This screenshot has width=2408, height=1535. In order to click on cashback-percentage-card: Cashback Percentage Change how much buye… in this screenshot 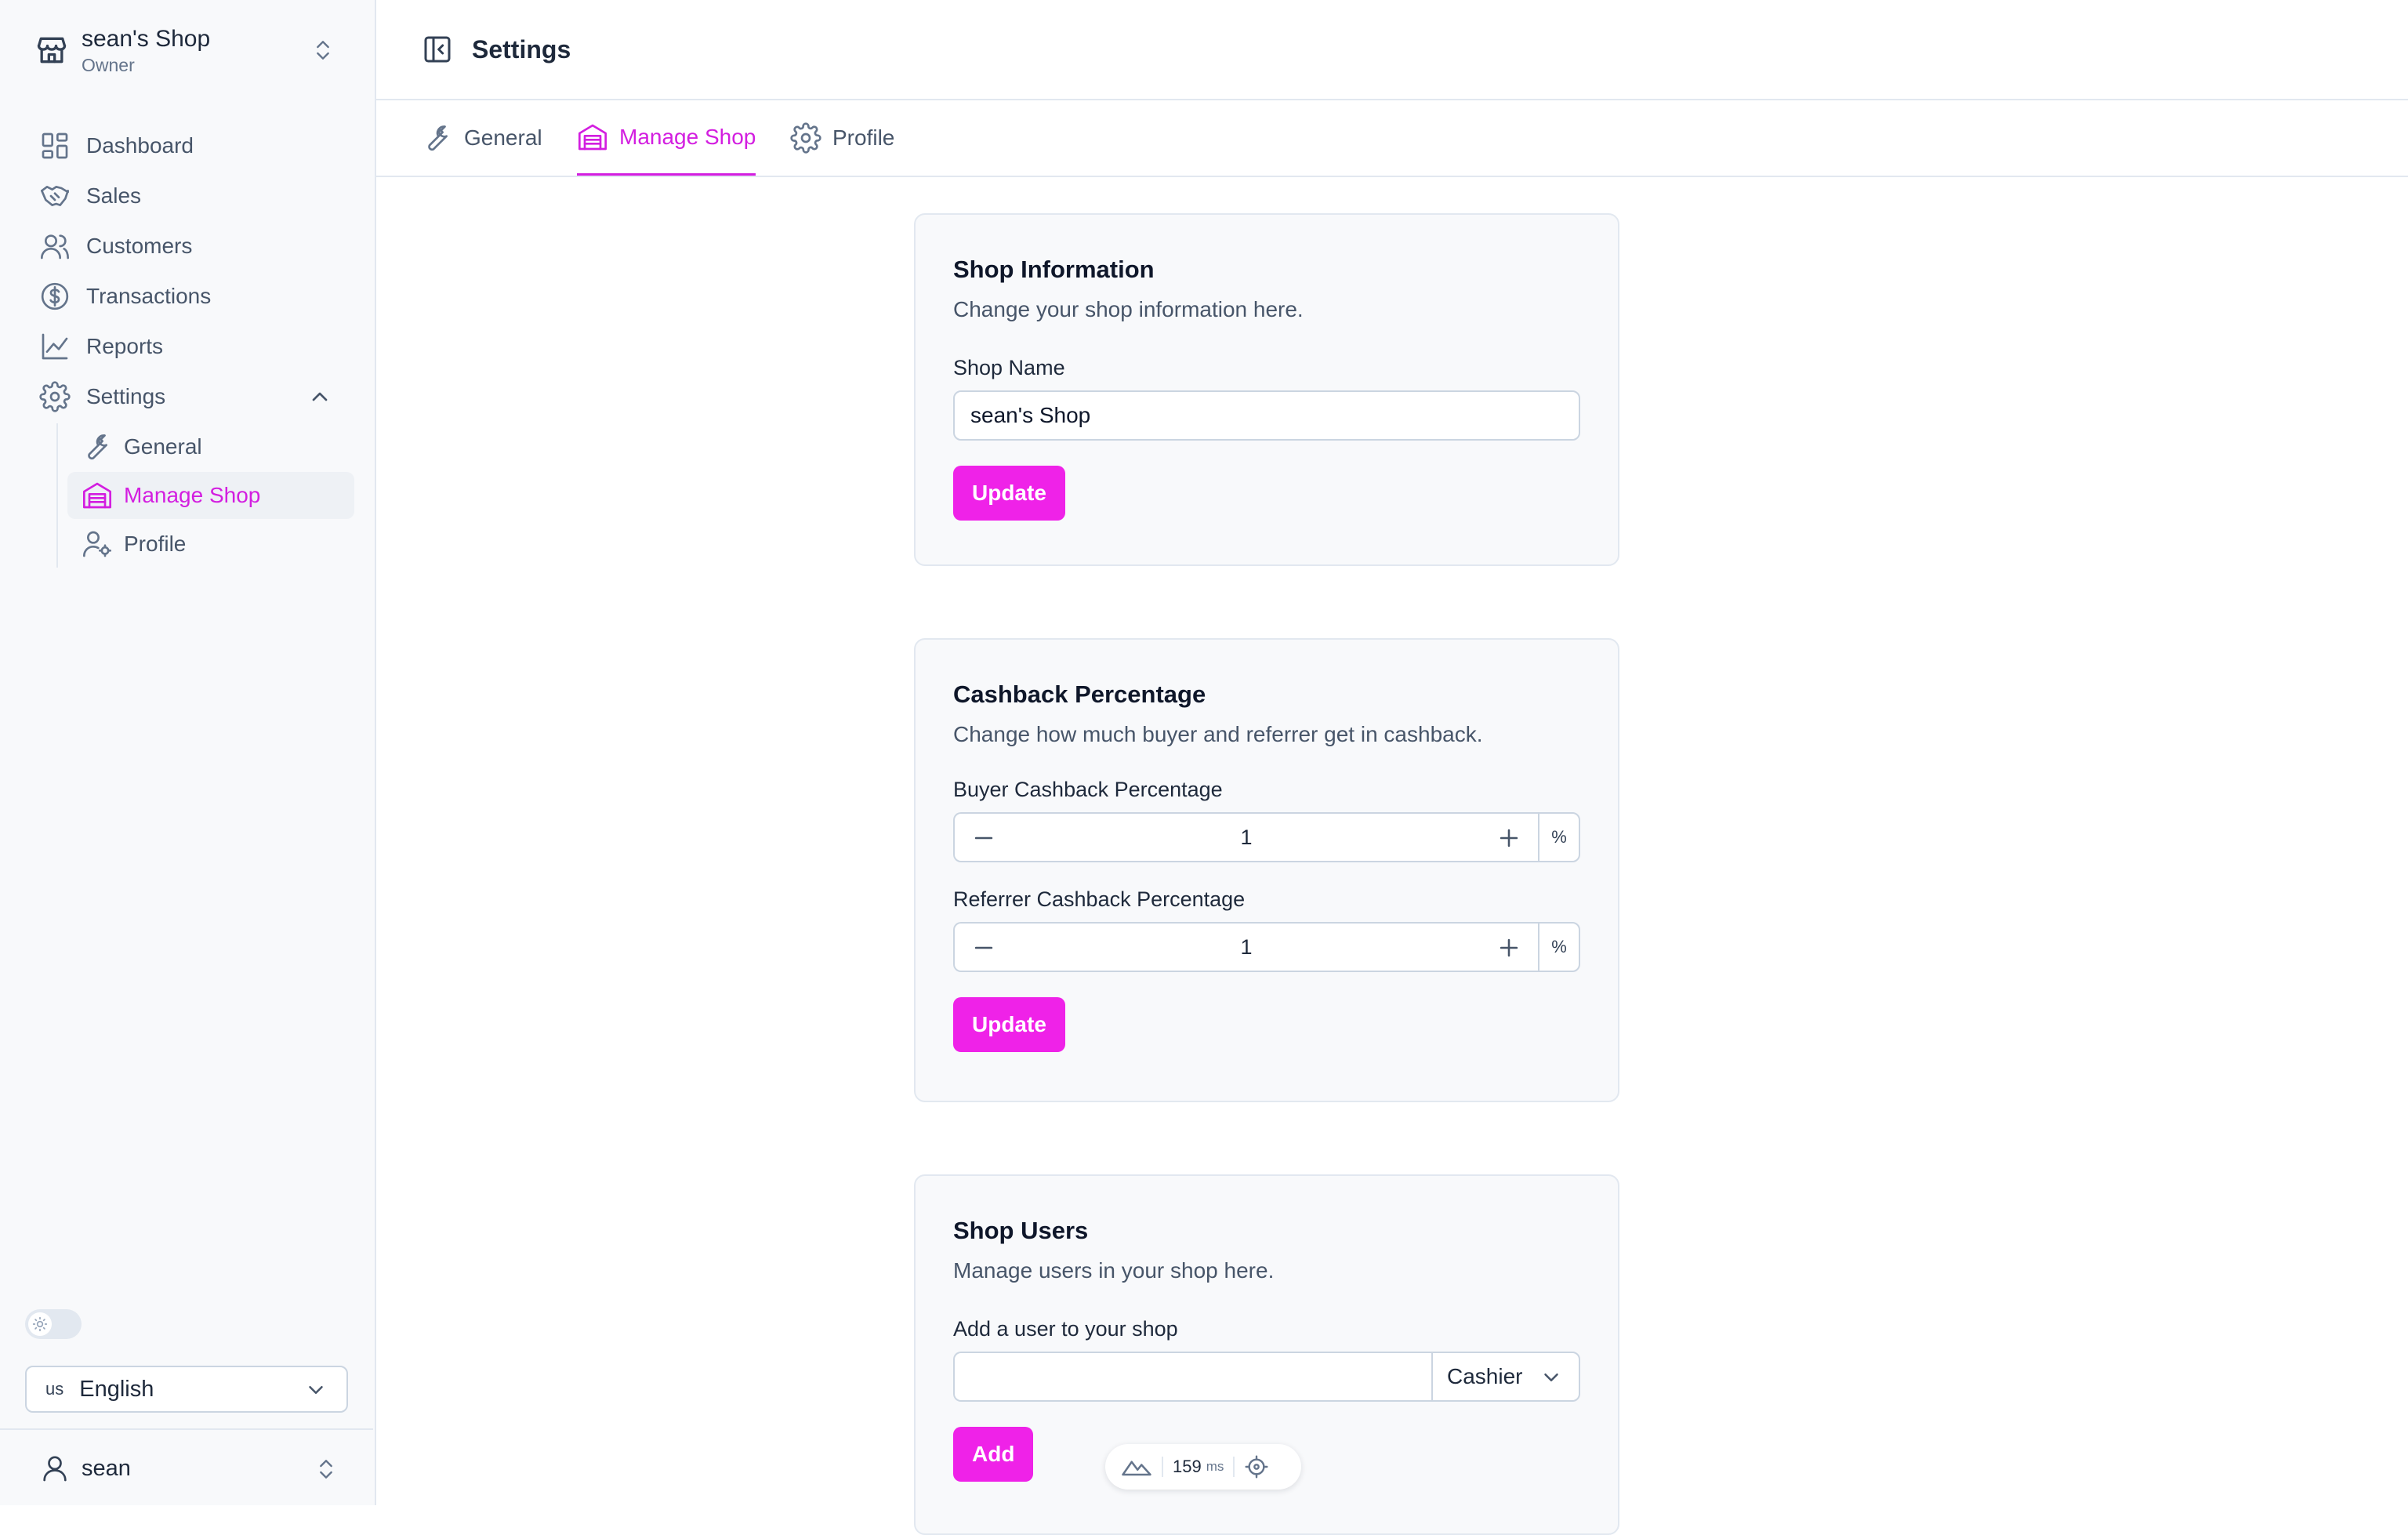, I will do `click(1266, 870)`.